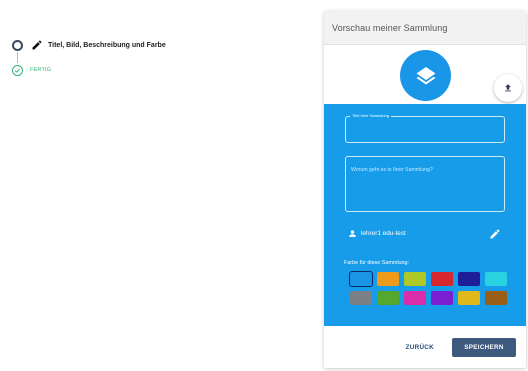 The width and height of the screenshot is (528, 371). What do you see at coordinates (383, 233) in the screenshot?
I see `owner-name: lehrer1 edu-test` at bounding box center [383, 233].